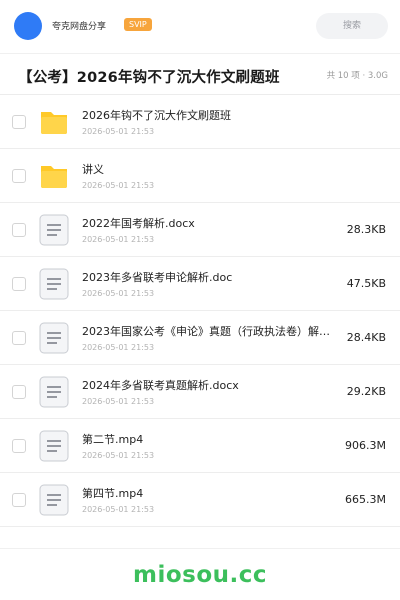 The height and width of the screenshot is (600, 400). I want to click on list-item: 第四节.mp4 2026-05-01 21:53 665.3M, so click(200, 500).